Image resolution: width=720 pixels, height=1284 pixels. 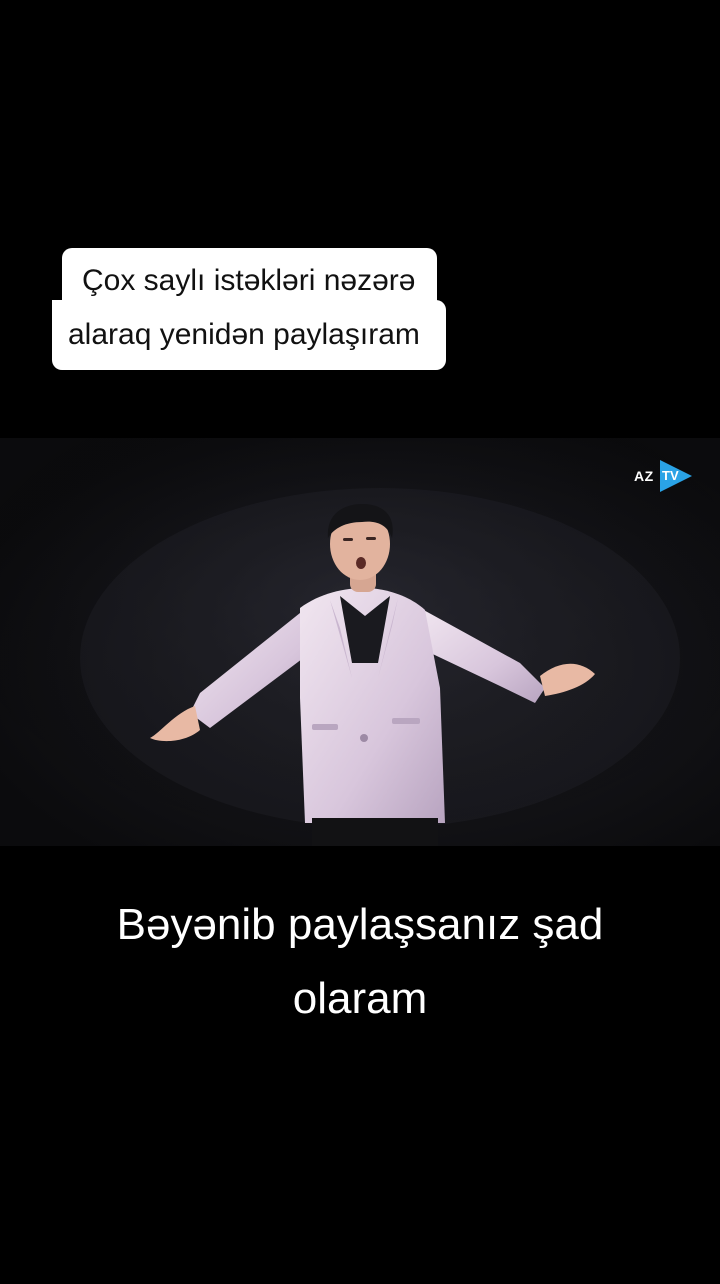 I want to click on aztv-logo: AZ TV, so click(x=665, y=476).